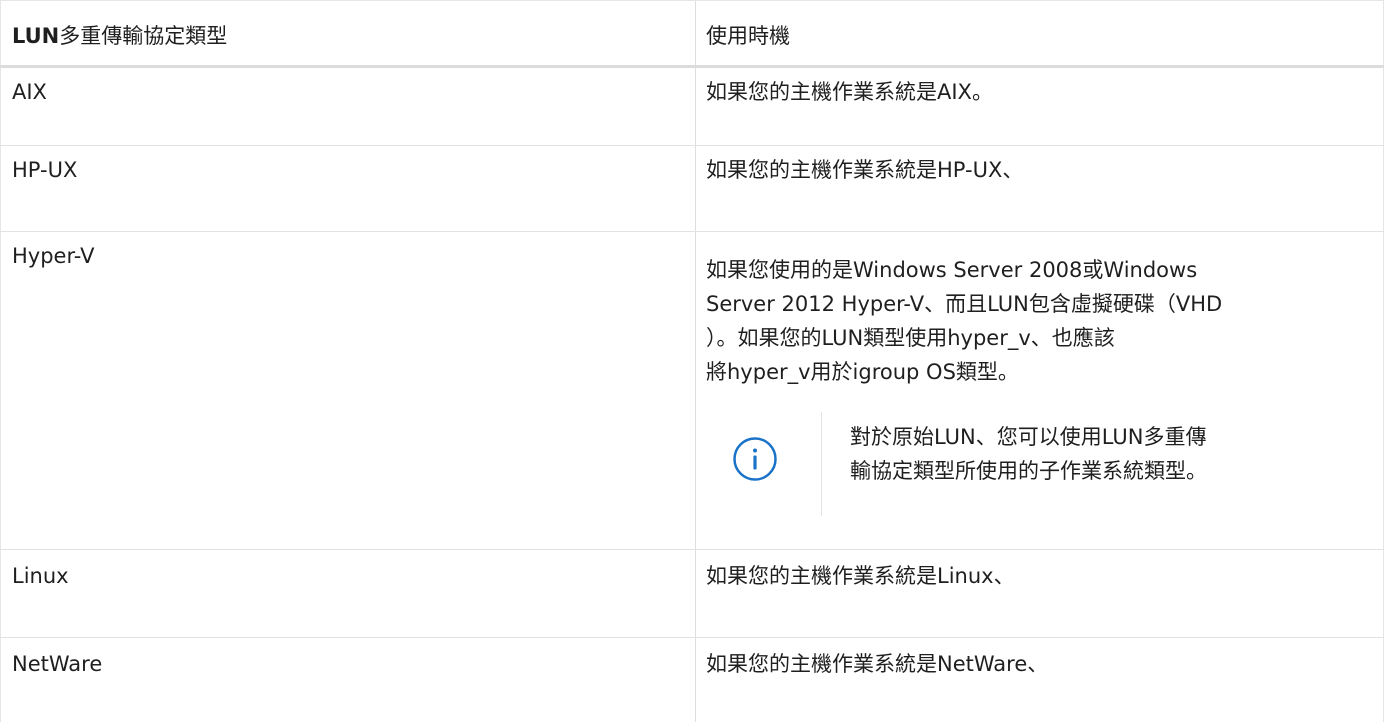 This screenshot has width=1384, height=722. What do you see at coordinates (53, 256) in the screenshot?
I see `type-value: Hyper-V` at bounding box center [53, 256].